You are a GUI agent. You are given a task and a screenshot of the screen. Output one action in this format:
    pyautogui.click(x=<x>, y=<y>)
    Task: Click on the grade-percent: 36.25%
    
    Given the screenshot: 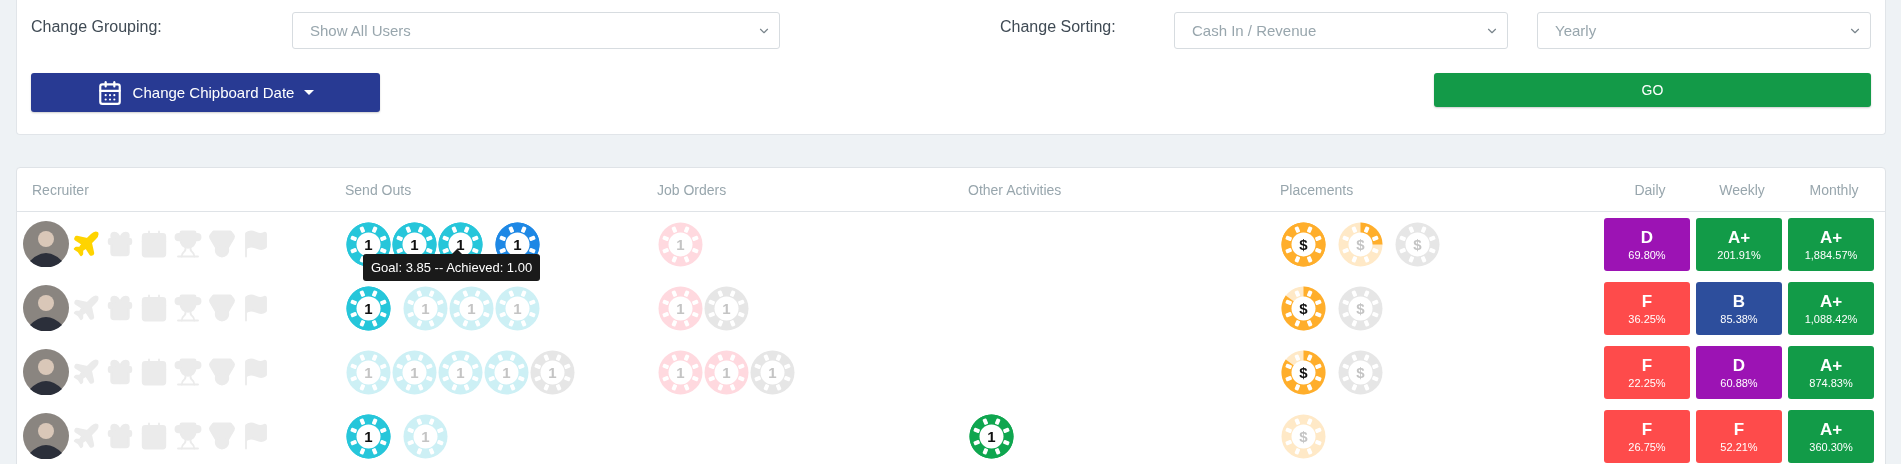 What is the action you would take?
    pyautogui.click(x=1647, y=318)
    